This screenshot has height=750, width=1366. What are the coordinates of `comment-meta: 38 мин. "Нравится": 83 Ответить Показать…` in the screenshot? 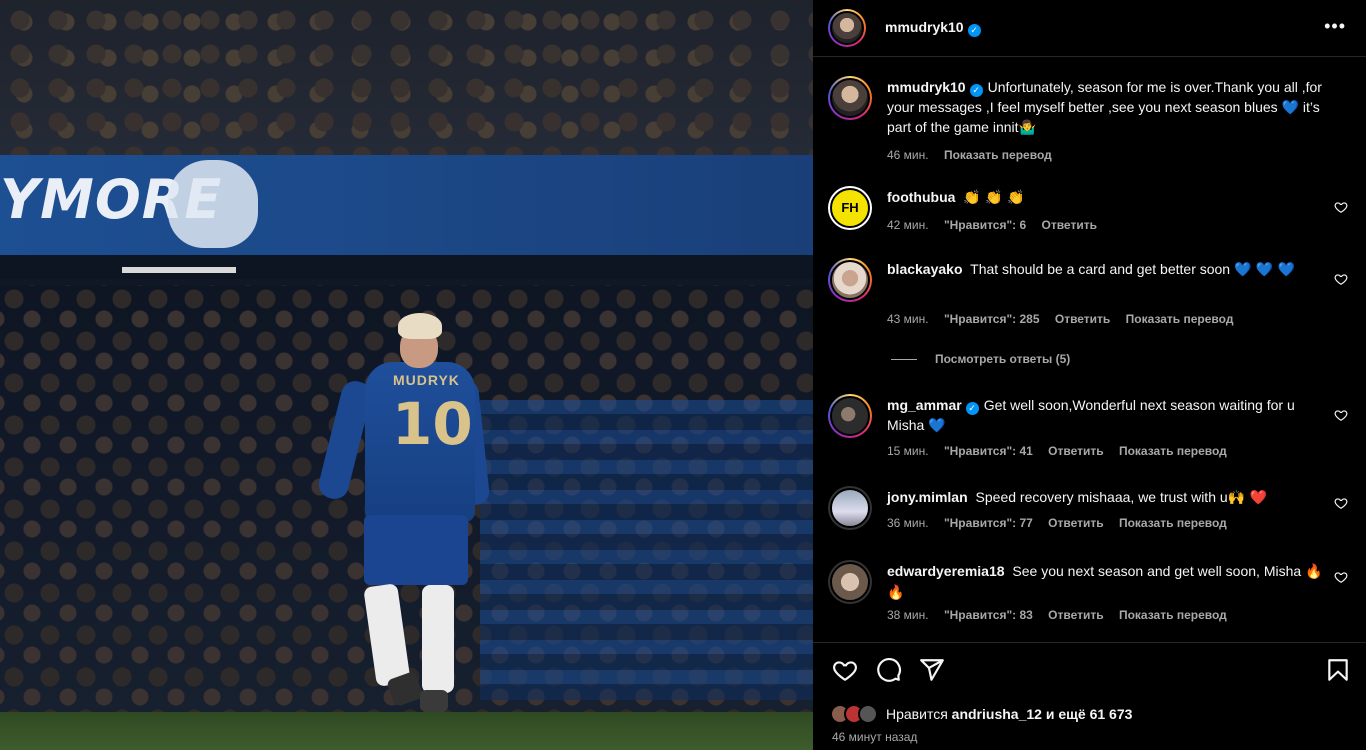 It's located at (1063, 615).